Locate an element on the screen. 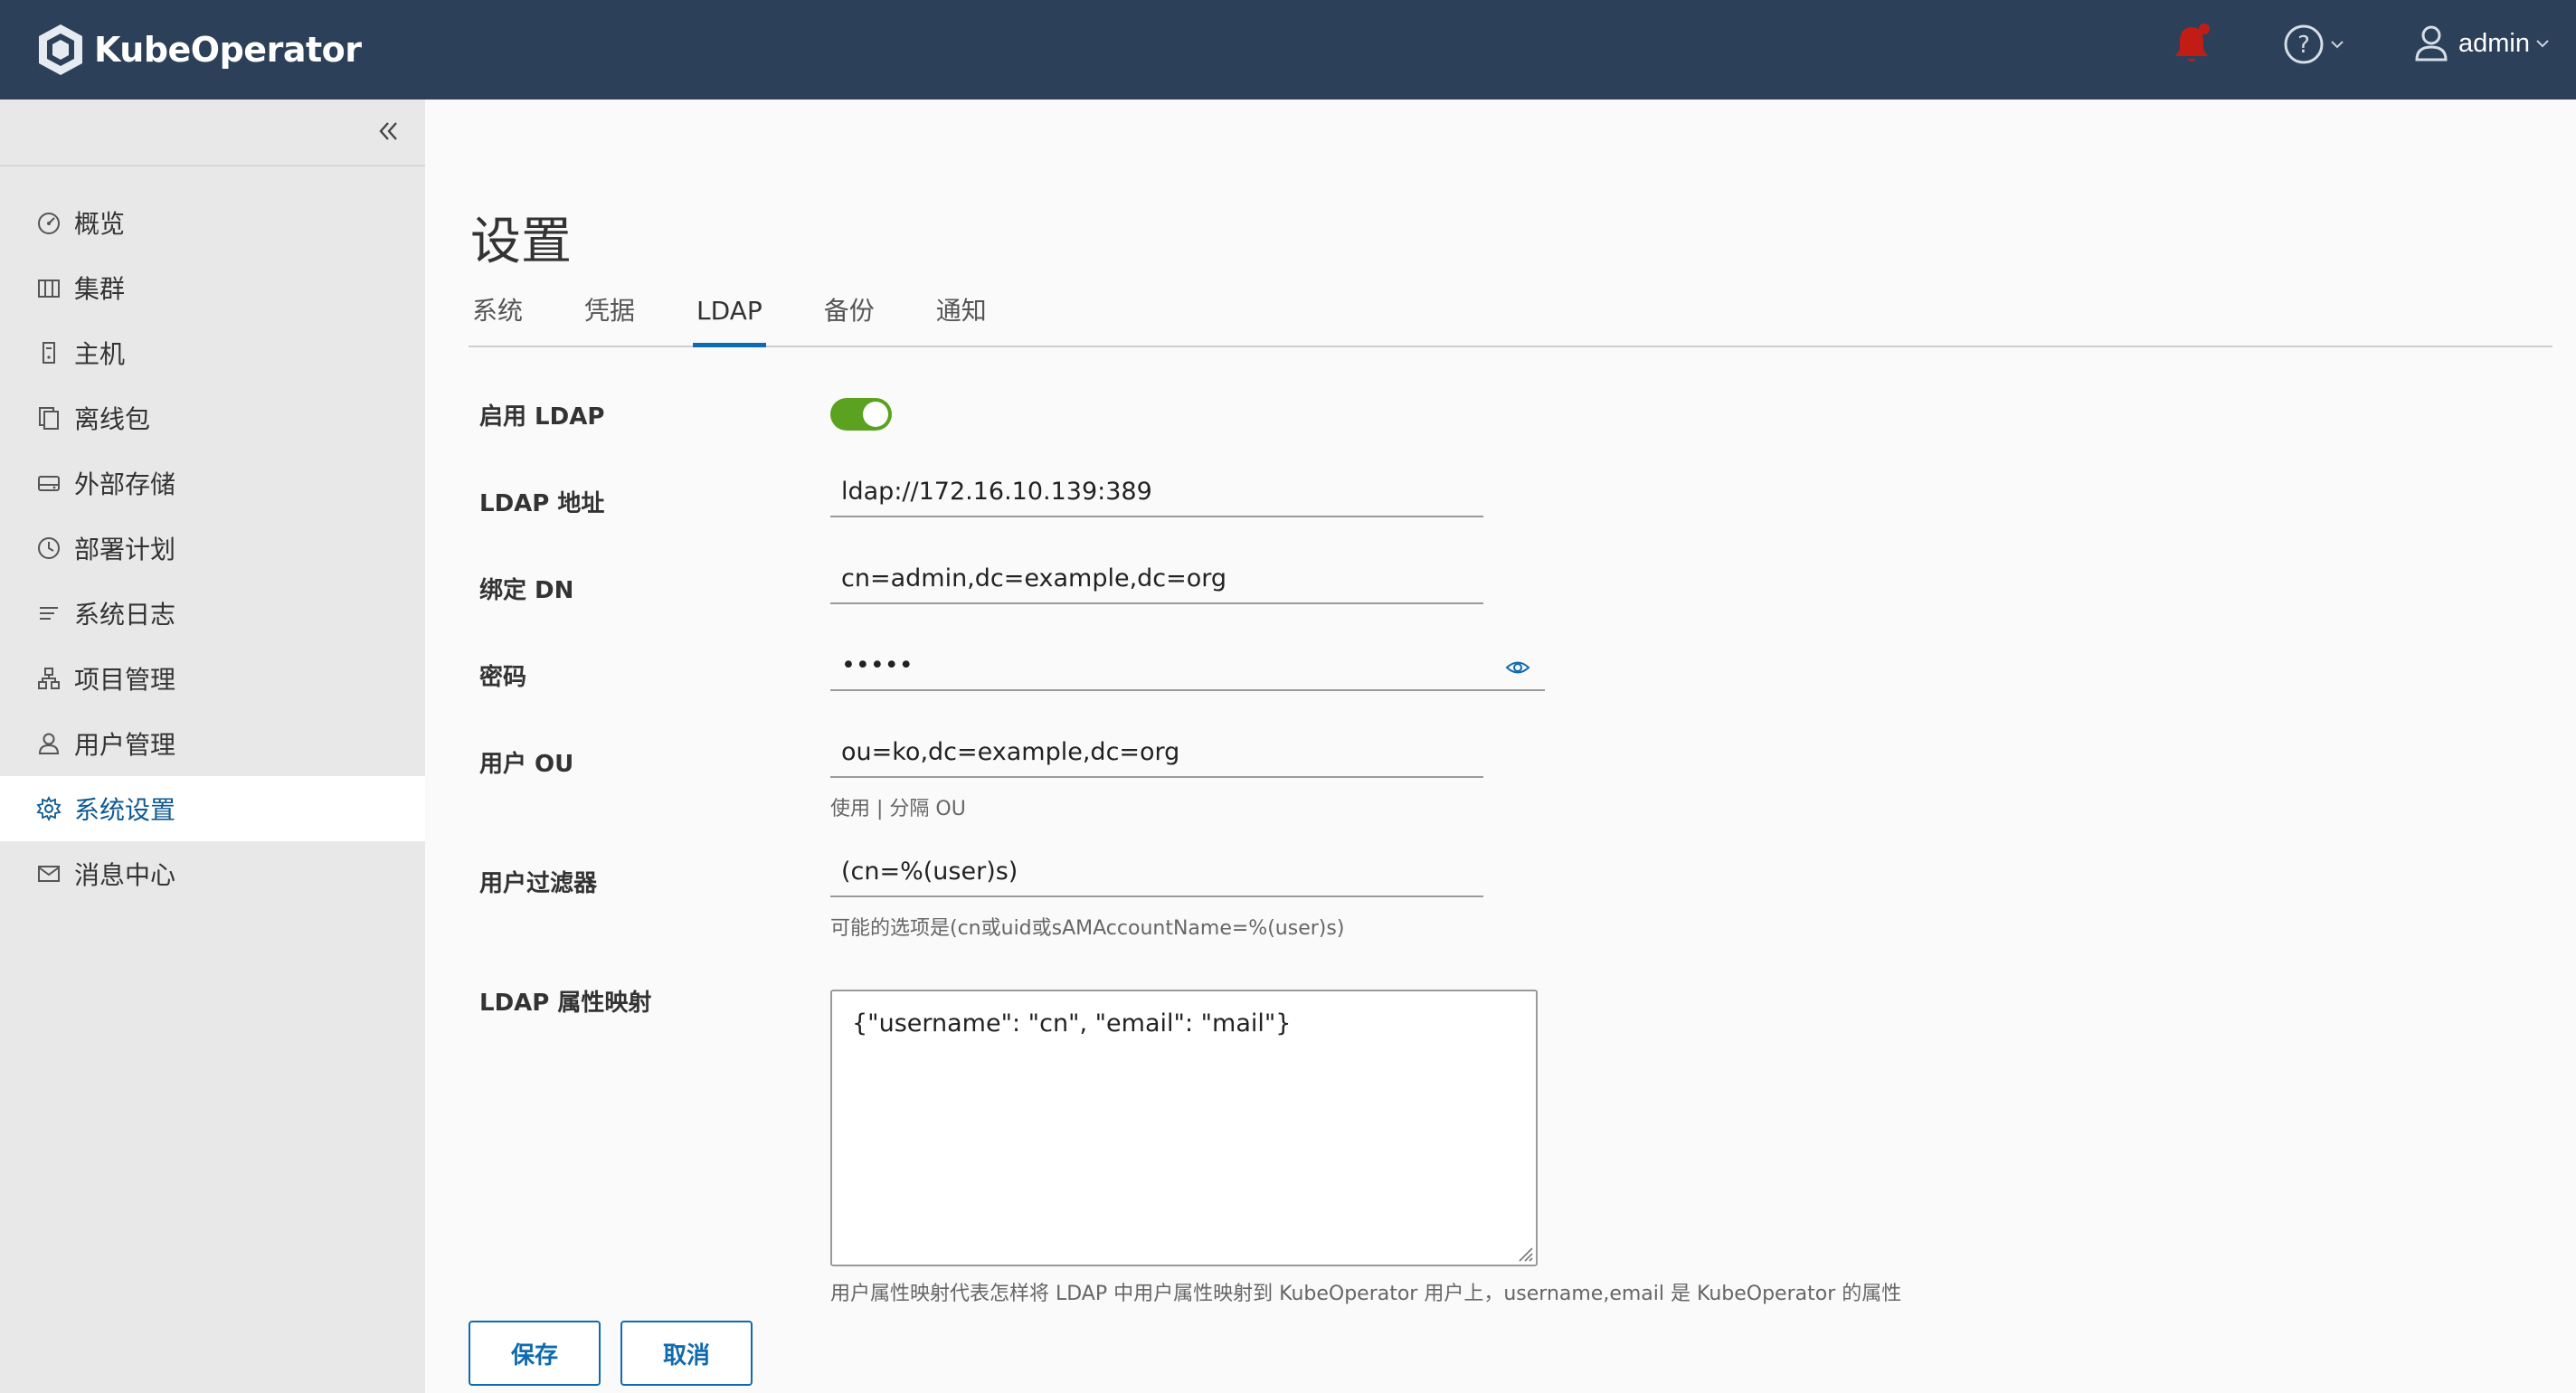  tab-ldap: LDAP is located at coordinates (729, 316).